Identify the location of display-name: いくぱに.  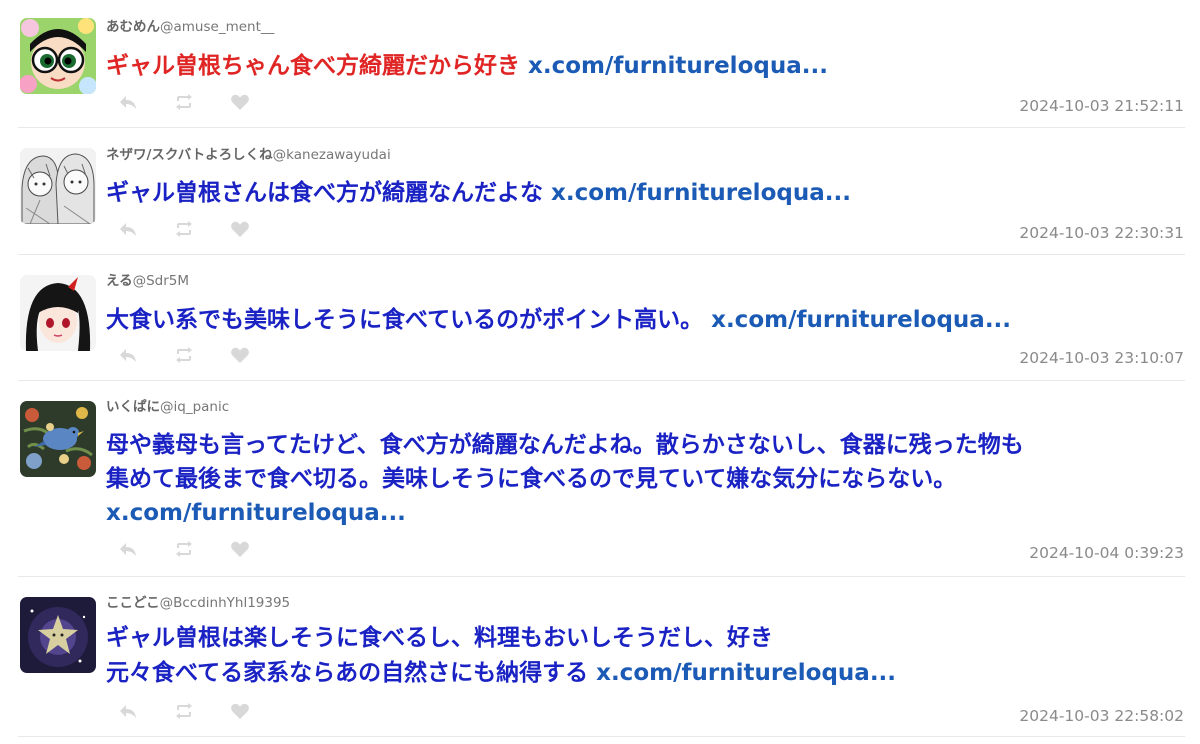
(133, 407).